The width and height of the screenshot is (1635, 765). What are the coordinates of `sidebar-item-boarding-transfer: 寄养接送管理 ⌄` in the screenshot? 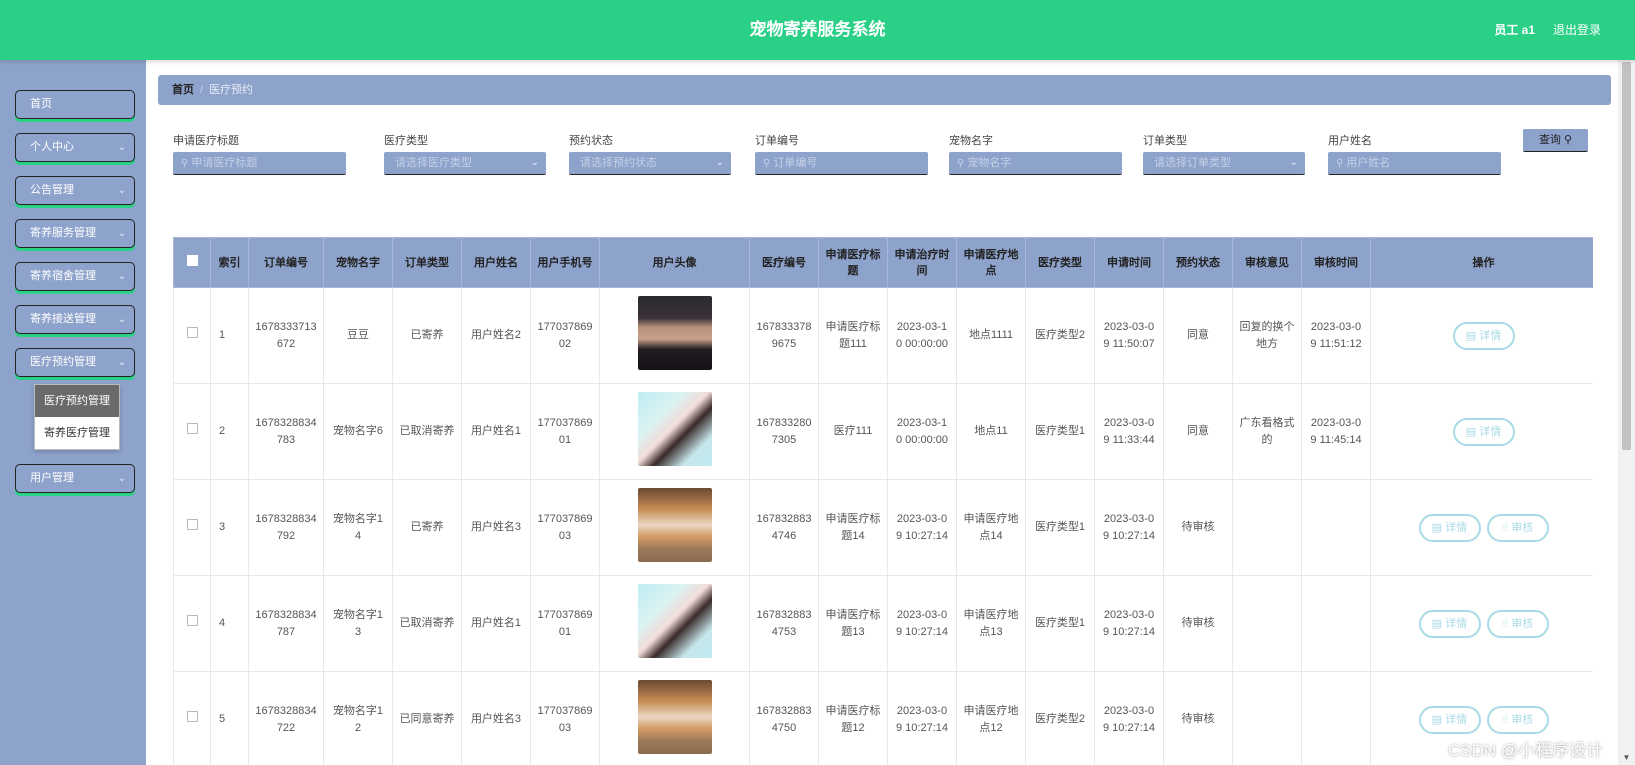 It's located at (75, 319).